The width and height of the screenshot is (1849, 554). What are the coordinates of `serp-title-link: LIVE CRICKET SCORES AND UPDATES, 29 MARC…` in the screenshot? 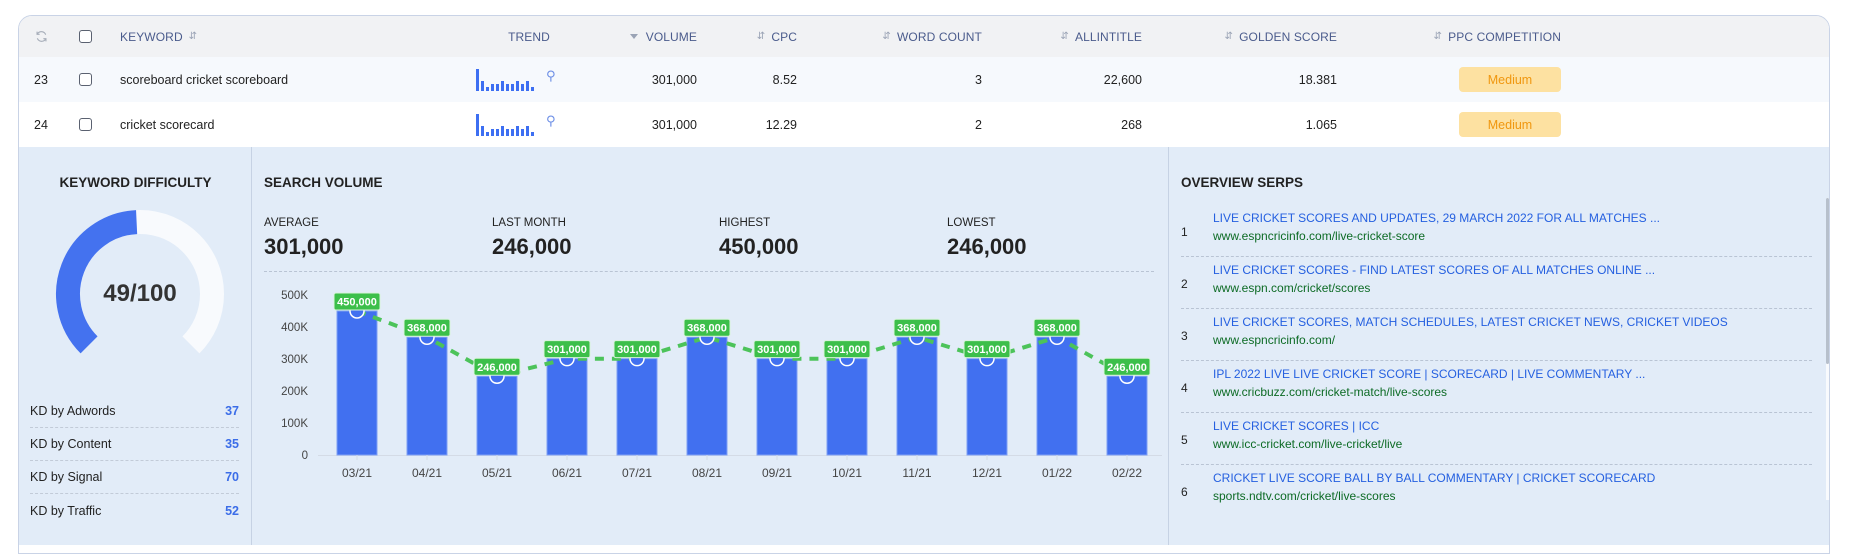 It's located at (1436, 218).